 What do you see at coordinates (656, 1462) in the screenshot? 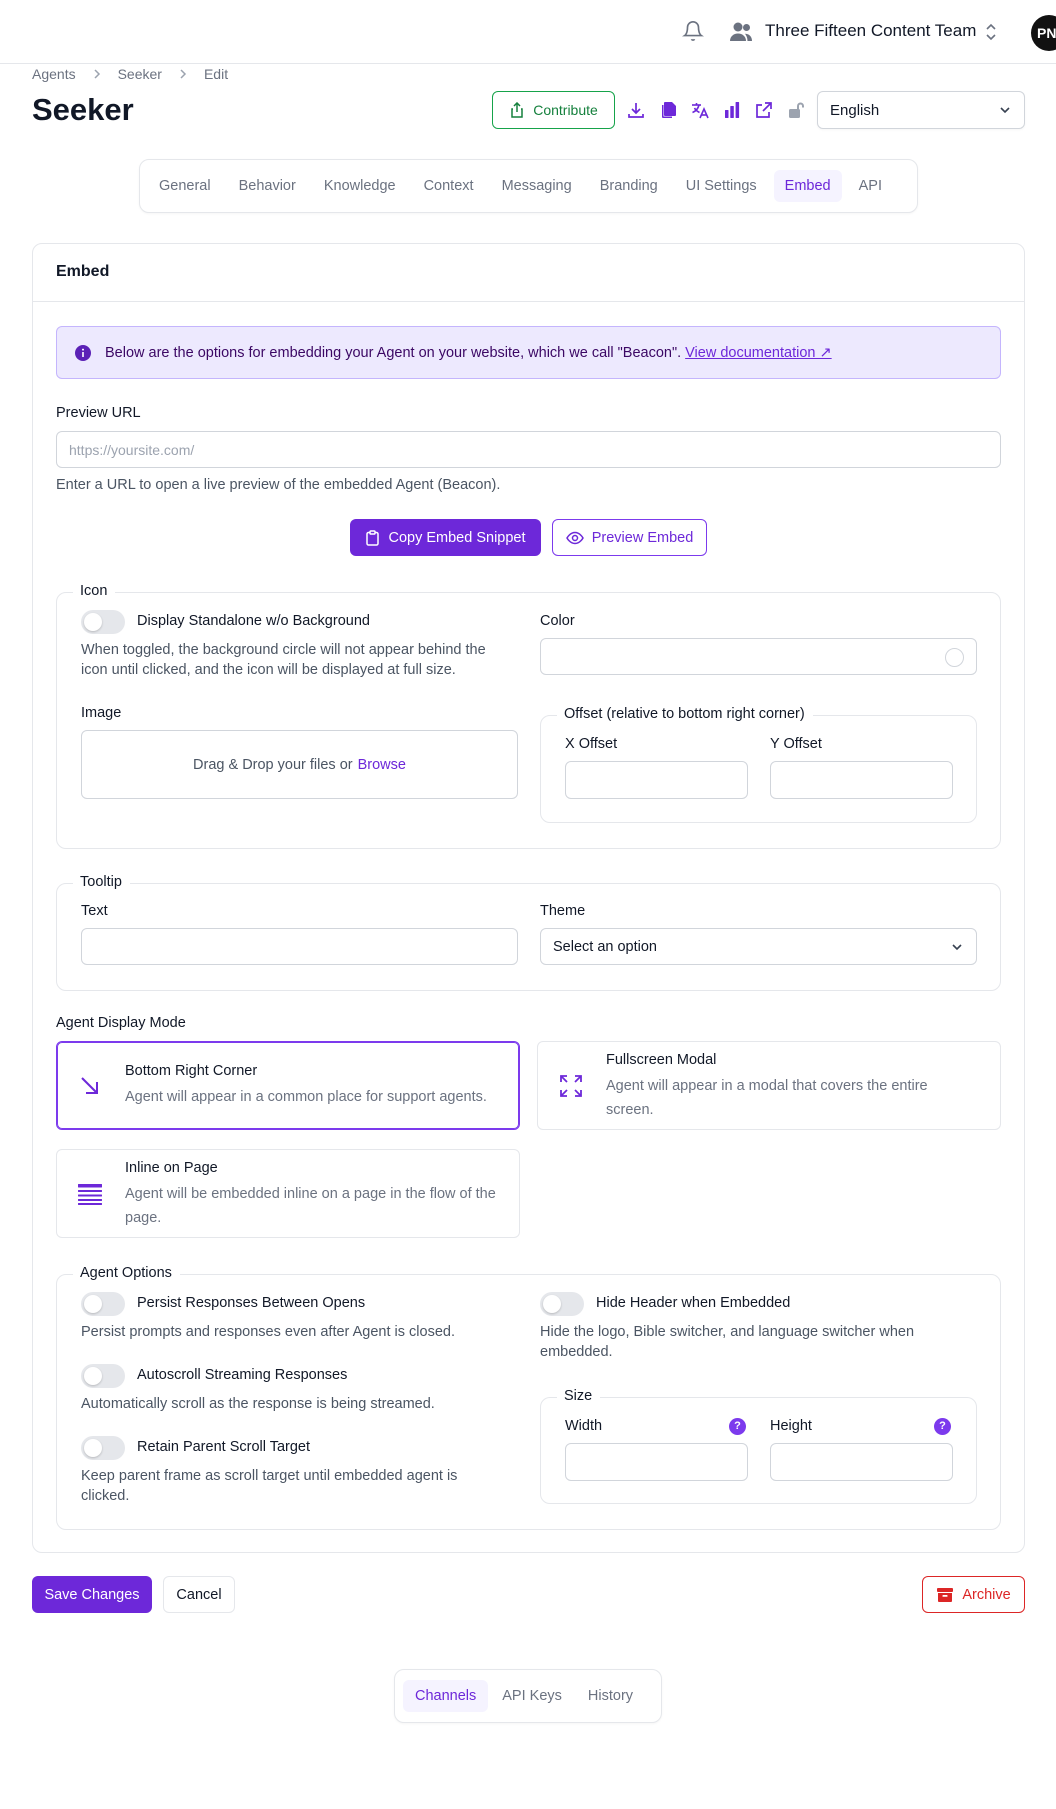
I see `width-input` at bounding box center [656, 1462].